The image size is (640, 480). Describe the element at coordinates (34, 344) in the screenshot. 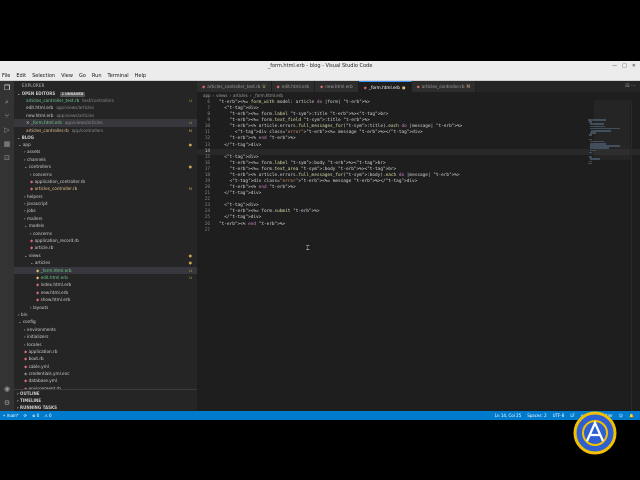

I see `folder-label: locales` at that location.